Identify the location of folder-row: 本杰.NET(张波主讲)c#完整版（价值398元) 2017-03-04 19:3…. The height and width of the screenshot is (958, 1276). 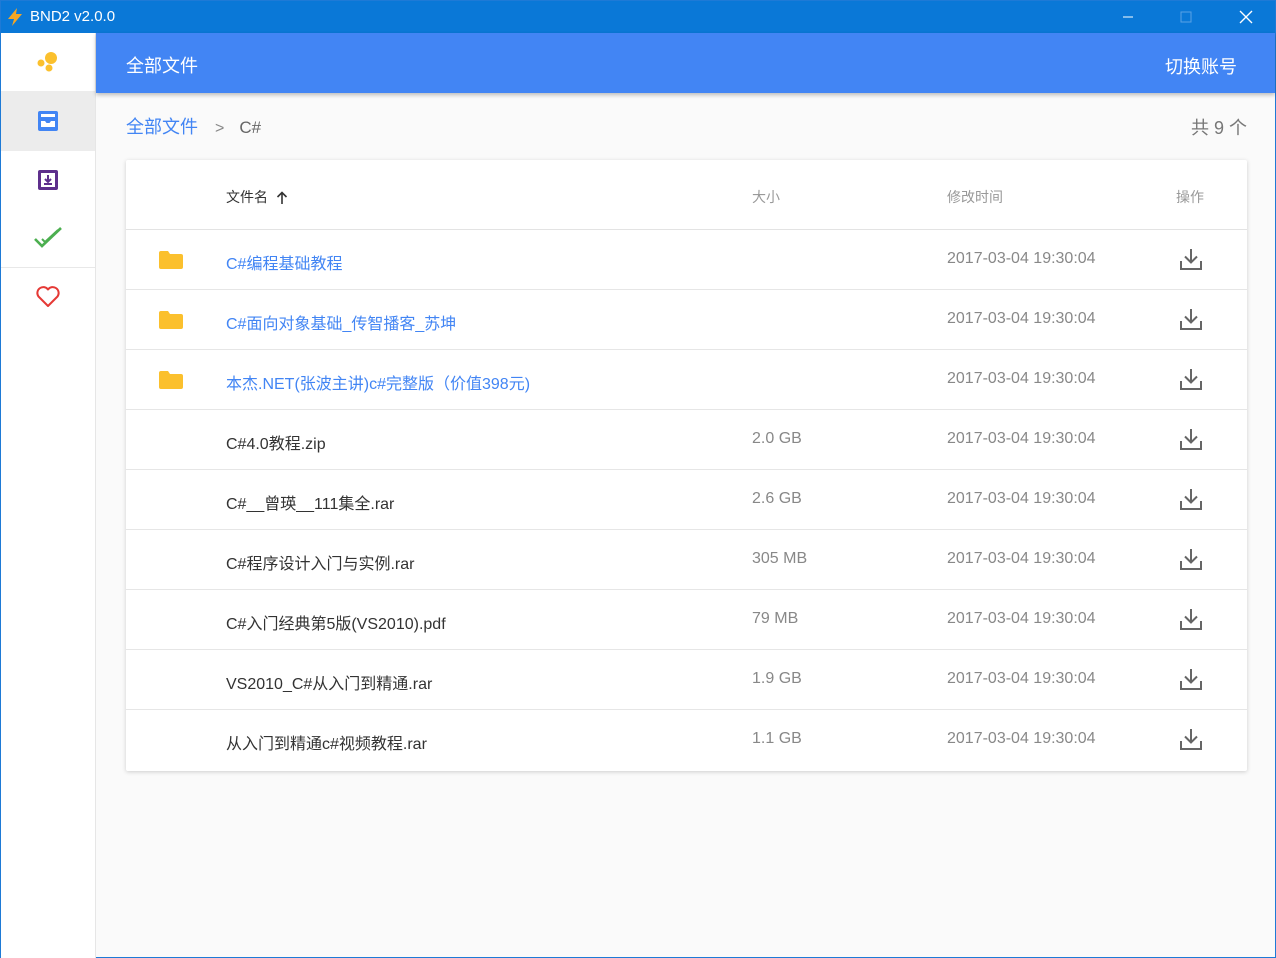
(686, 380).